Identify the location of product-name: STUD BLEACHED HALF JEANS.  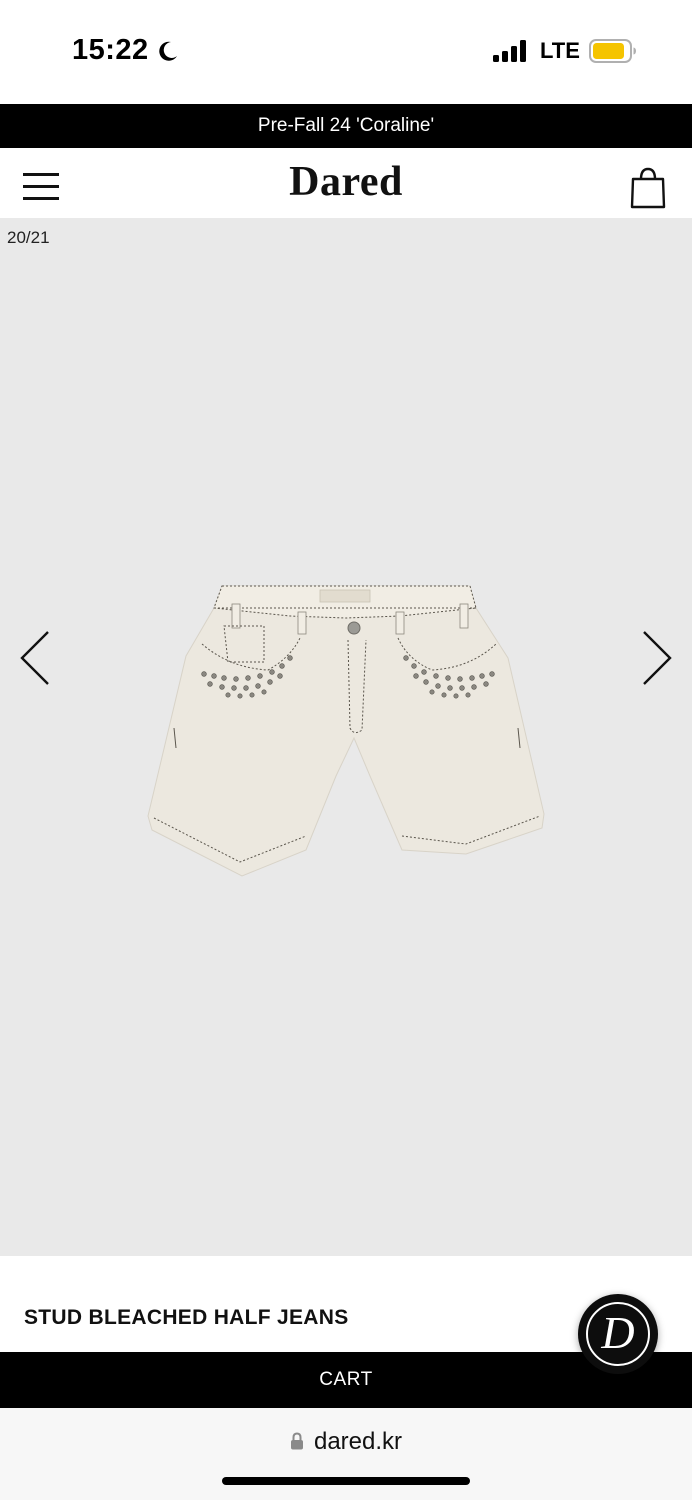
(186, 1317).